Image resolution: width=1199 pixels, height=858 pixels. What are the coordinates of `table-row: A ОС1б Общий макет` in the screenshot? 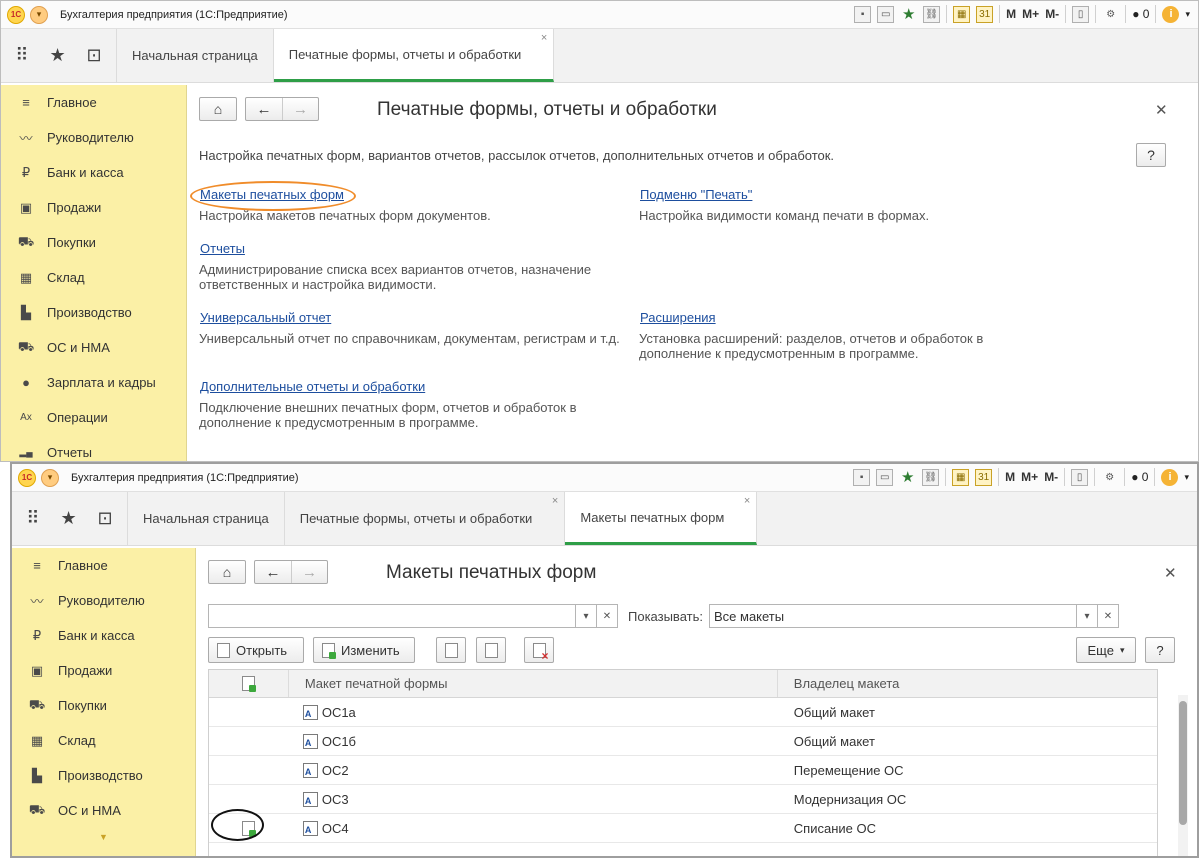 It's located at (683, 741).